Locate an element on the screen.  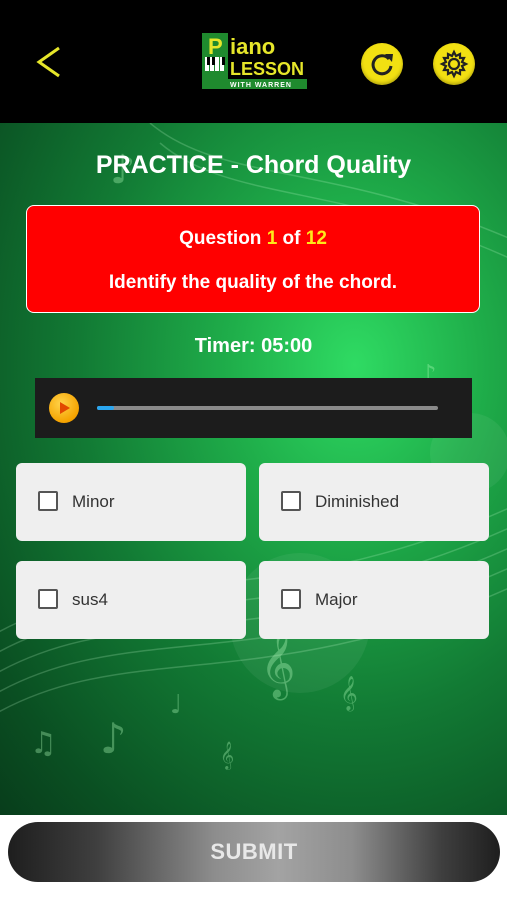
option-label: sus4 is located at coordinates (90, 599).